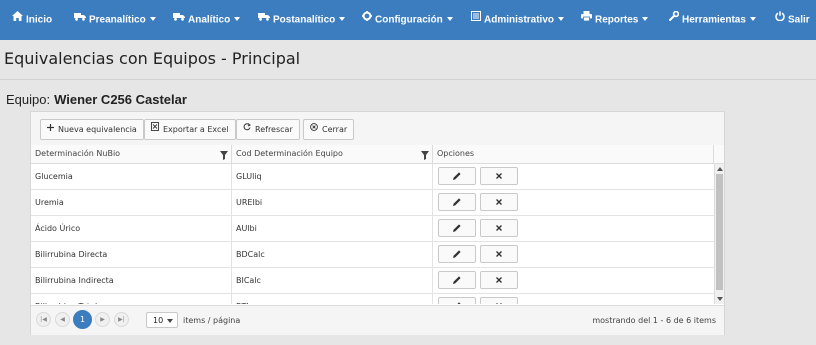  I want to click on close-circle-icon, so click(314, 128).